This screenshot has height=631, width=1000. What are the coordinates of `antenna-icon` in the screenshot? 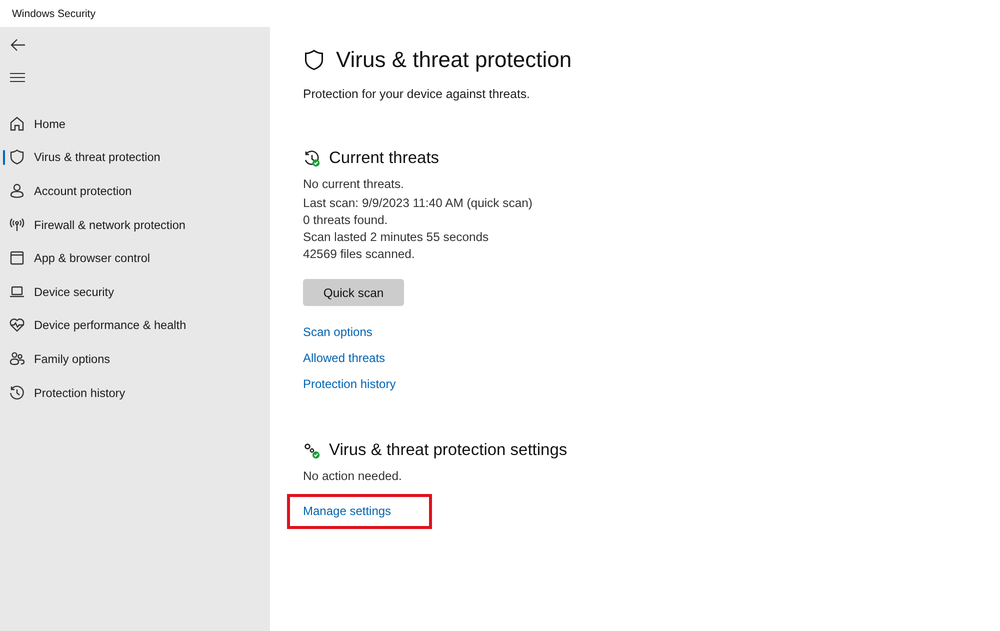 It's located at (17, 224).